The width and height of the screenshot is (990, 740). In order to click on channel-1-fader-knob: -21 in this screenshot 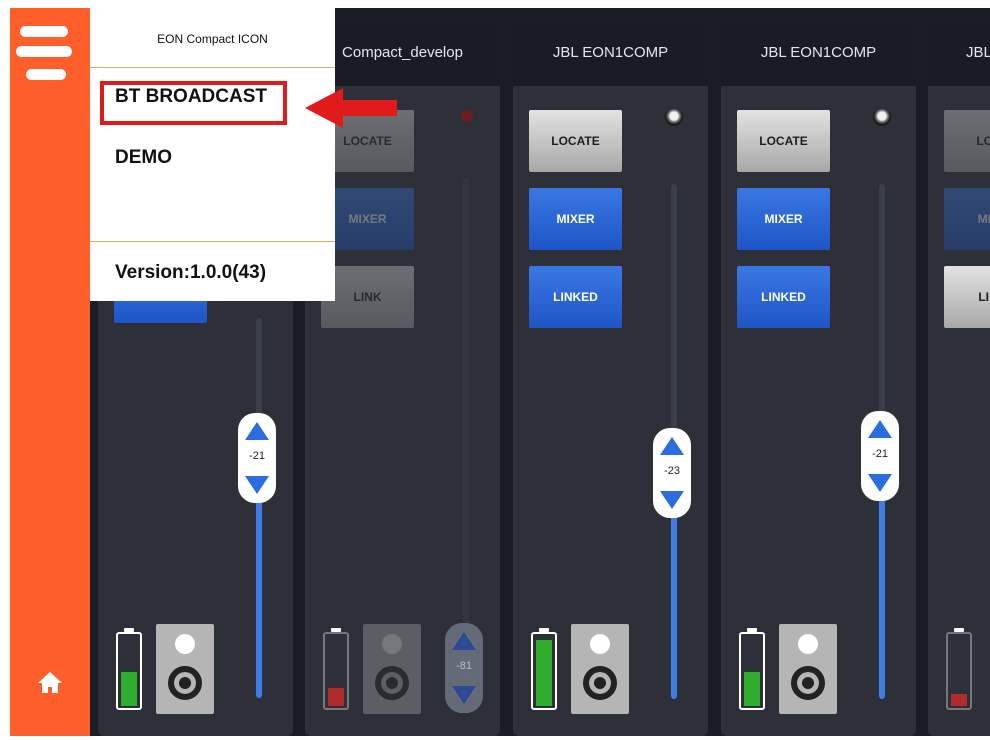, I will do `click(257, 458)`.